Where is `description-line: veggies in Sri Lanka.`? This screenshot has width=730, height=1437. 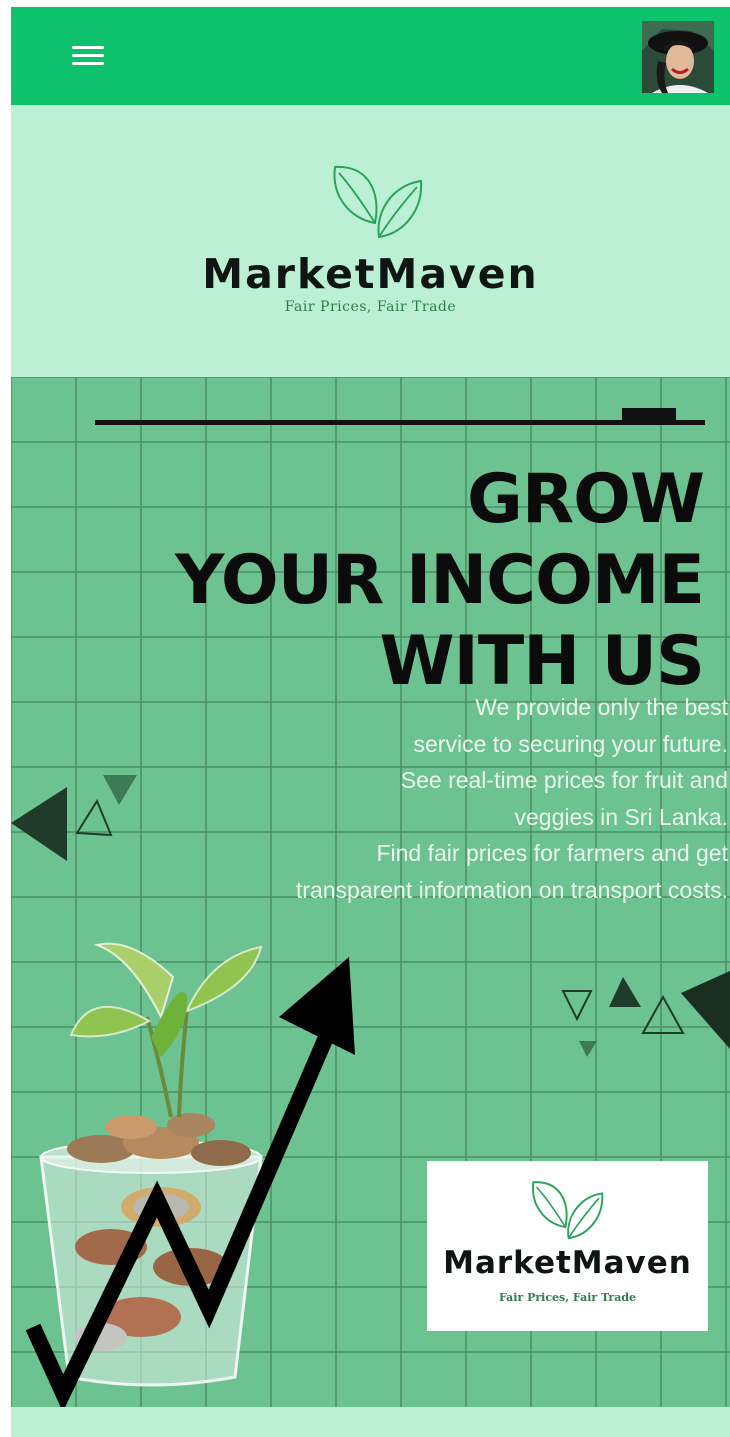
description-line: veggies in Sri Lanka. is located at coordinates (621, 816).